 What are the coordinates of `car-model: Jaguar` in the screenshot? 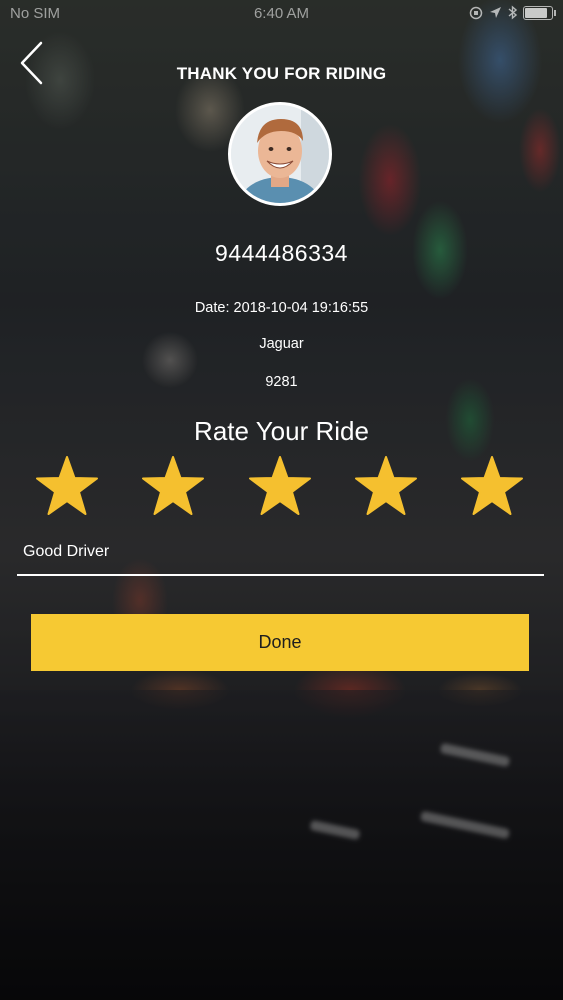 It's located at (281, 344).